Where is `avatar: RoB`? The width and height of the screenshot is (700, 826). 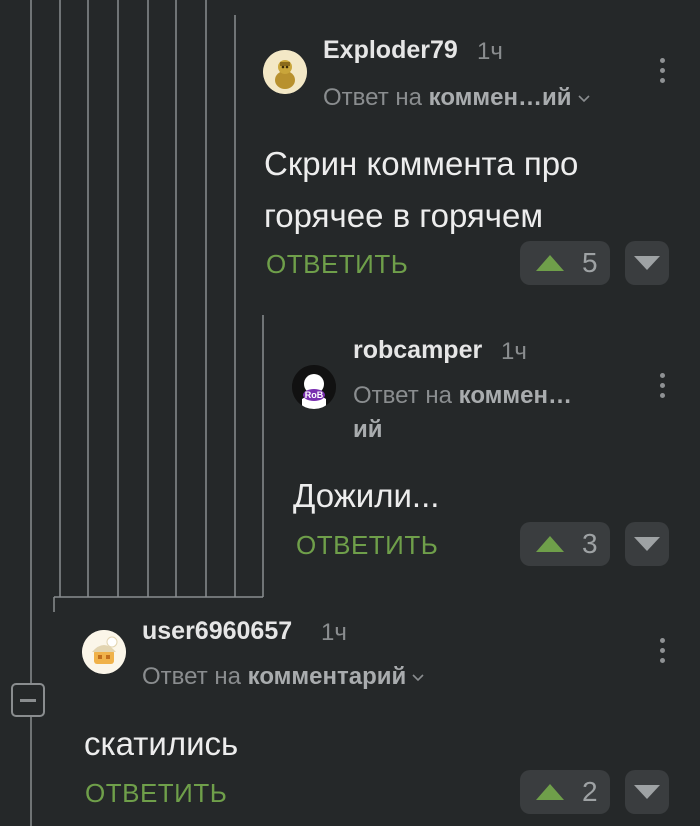 avatar: RoB is located at coordinates (314, 387).